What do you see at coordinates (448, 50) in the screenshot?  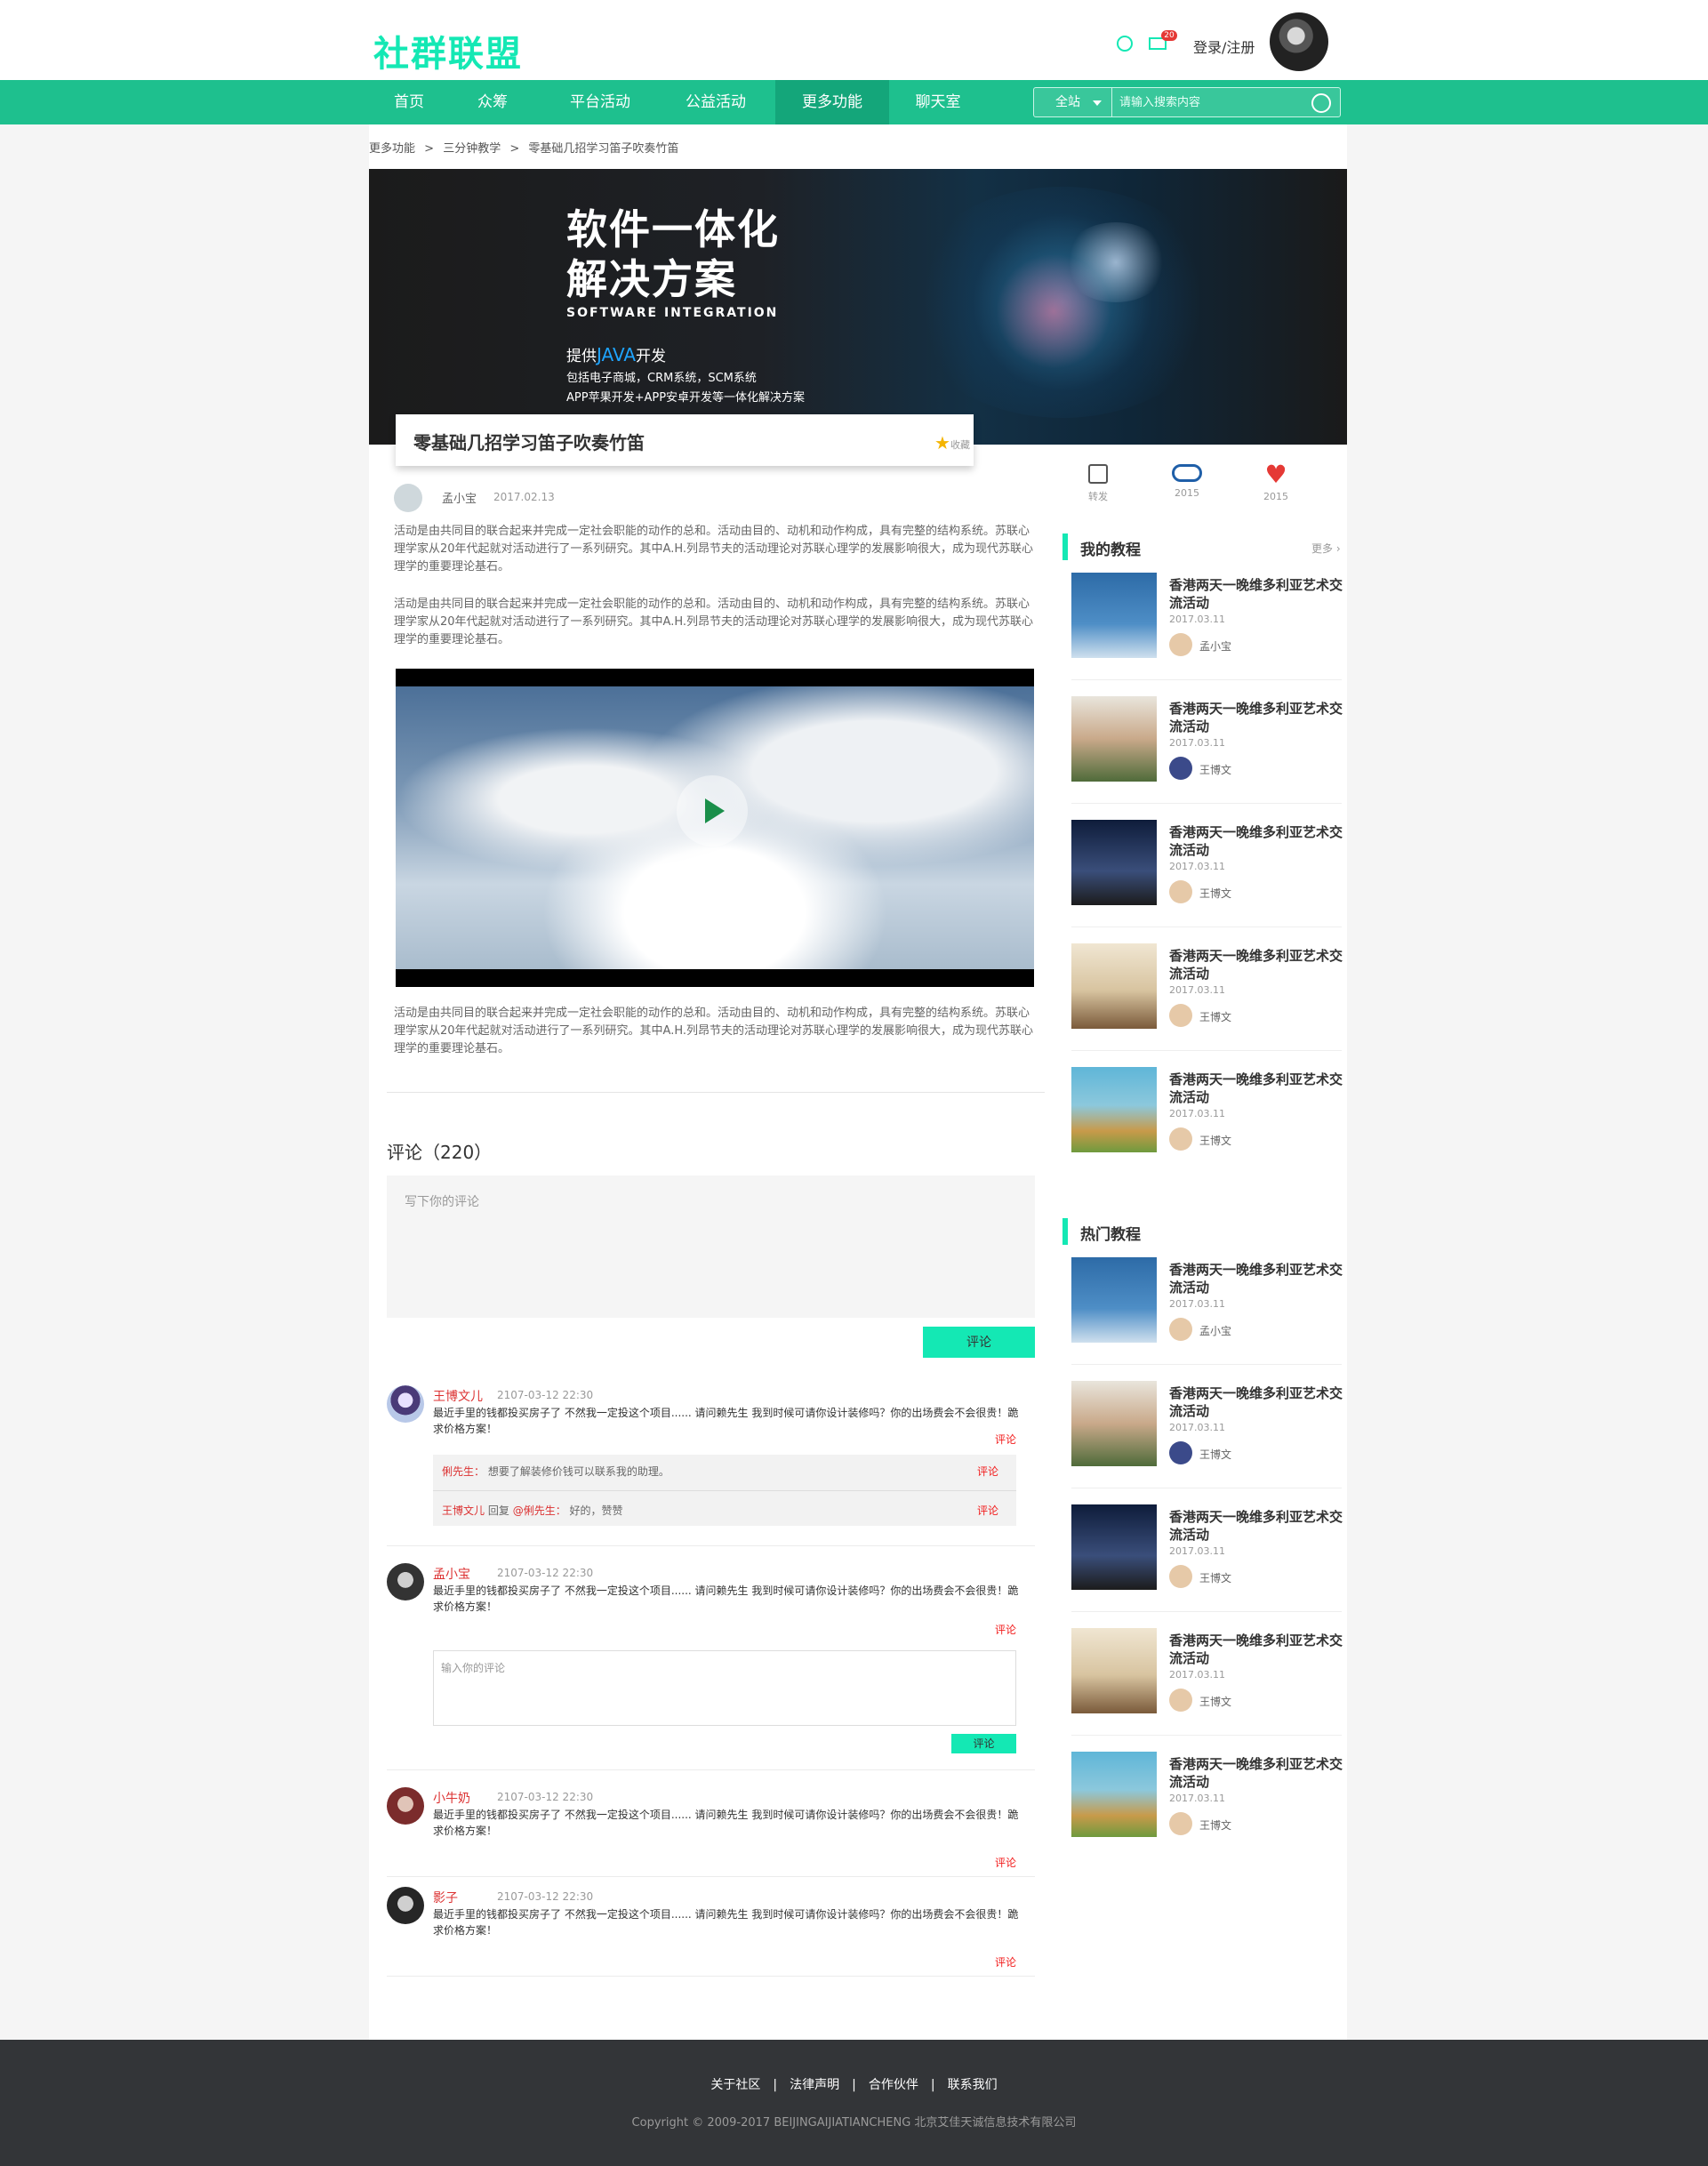 I see `site-logo: 社群联盟` at bounding box center [448, 50].